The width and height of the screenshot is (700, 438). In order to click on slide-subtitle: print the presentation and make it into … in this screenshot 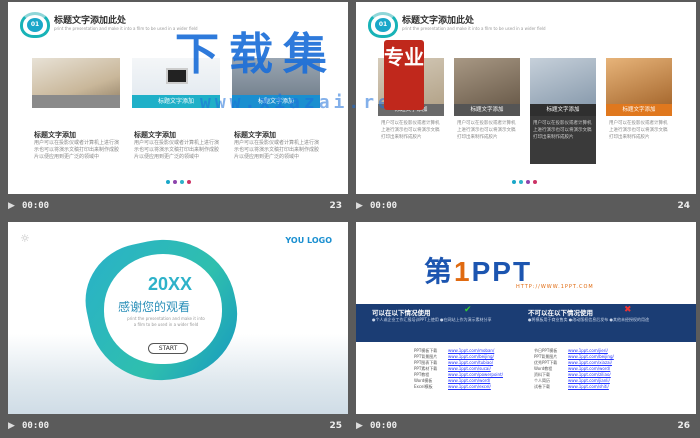, I will do `click(474, 28)`.